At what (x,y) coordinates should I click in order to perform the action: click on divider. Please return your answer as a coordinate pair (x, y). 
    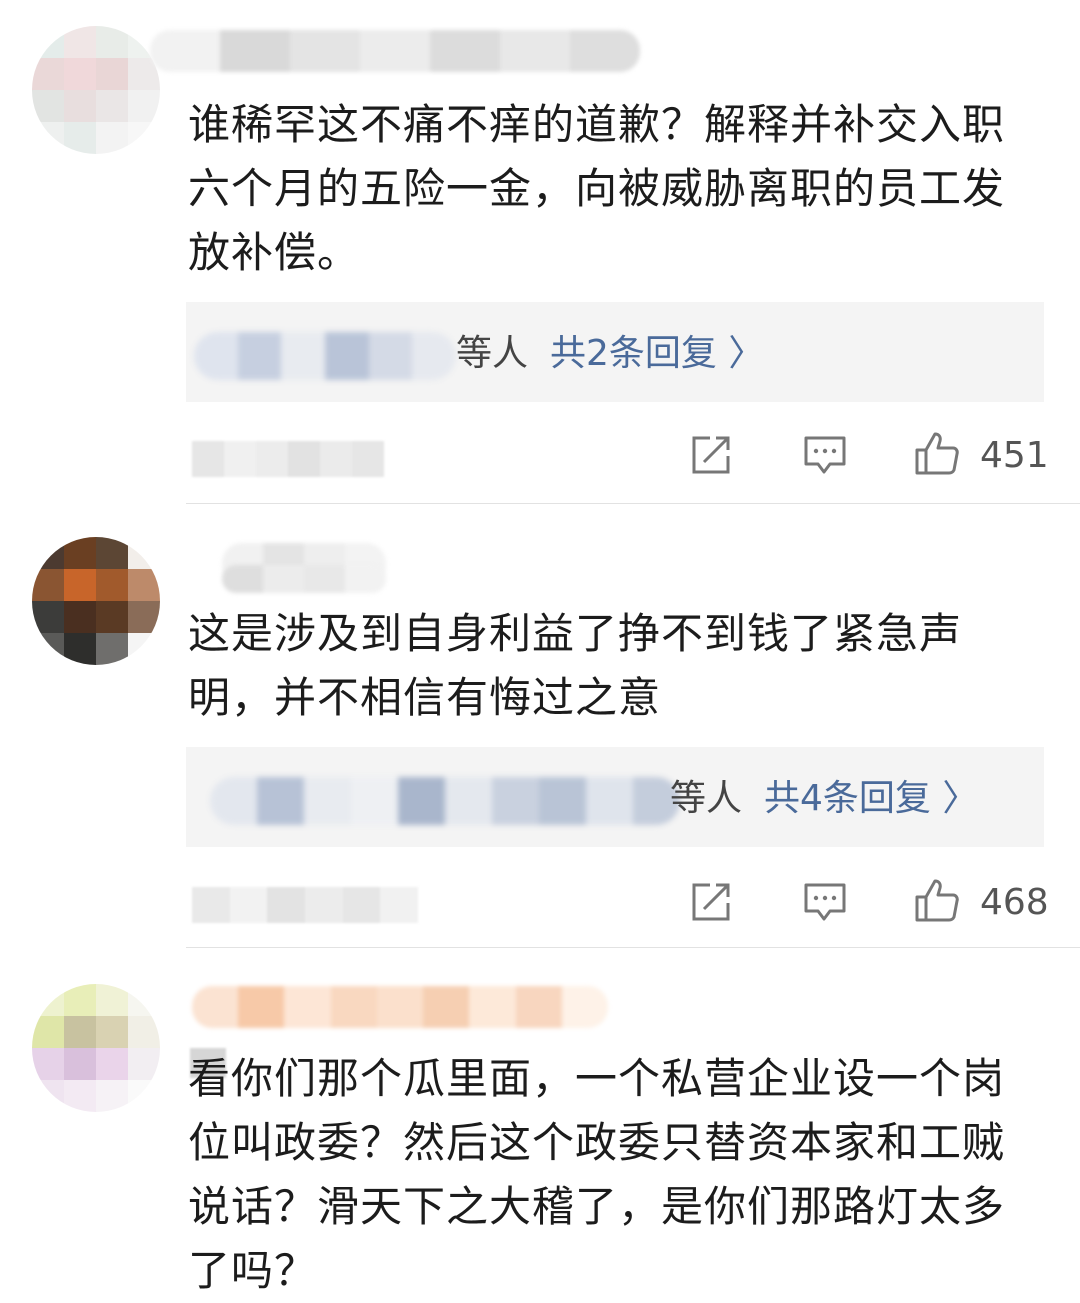
    Looking at the image, I should click on (633, 503).